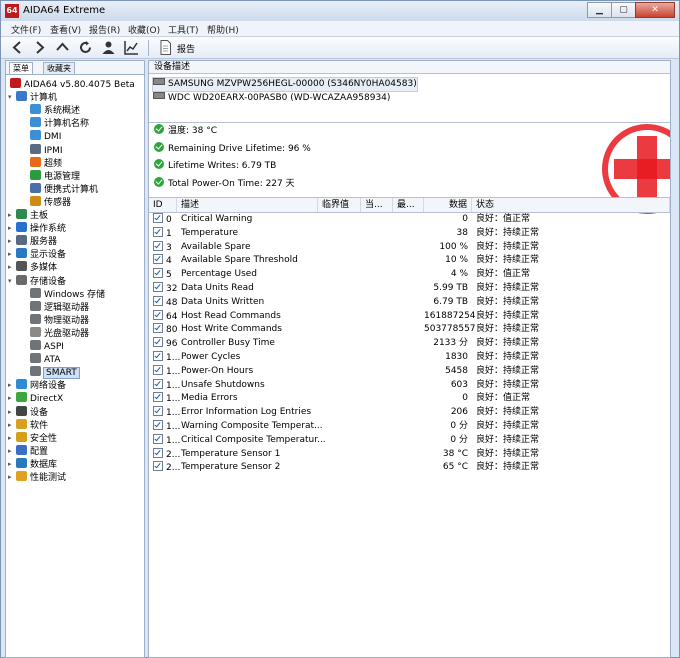 The height and width of the screenshot is (658, 680). Describe the element at coordinates (409, 275) in the screenshot. I see `table-row: 5 Percentage Used 4 % 良好：值正常` at that location.